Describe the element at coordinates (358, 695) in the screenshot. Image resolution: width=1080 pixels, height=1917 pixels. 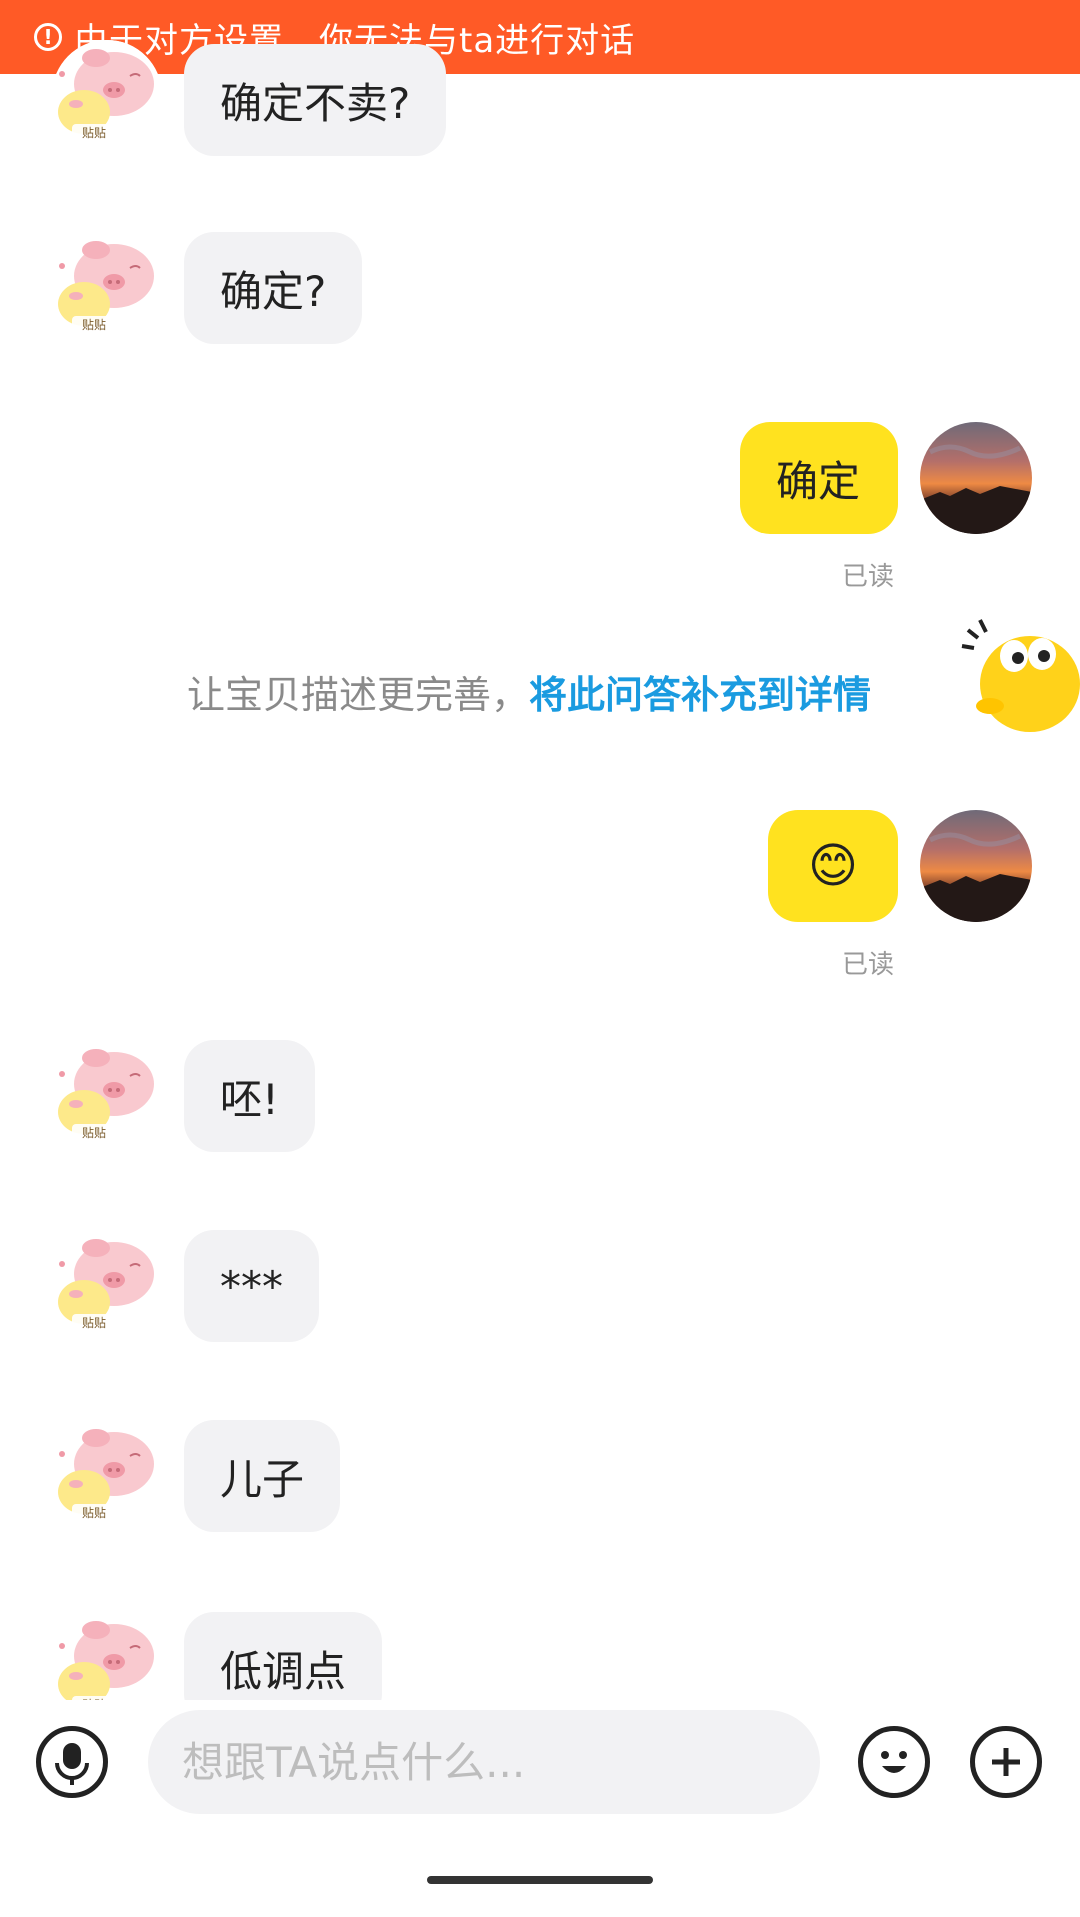
I see `hint-text: 让宝贝描述更完善，` at that location.